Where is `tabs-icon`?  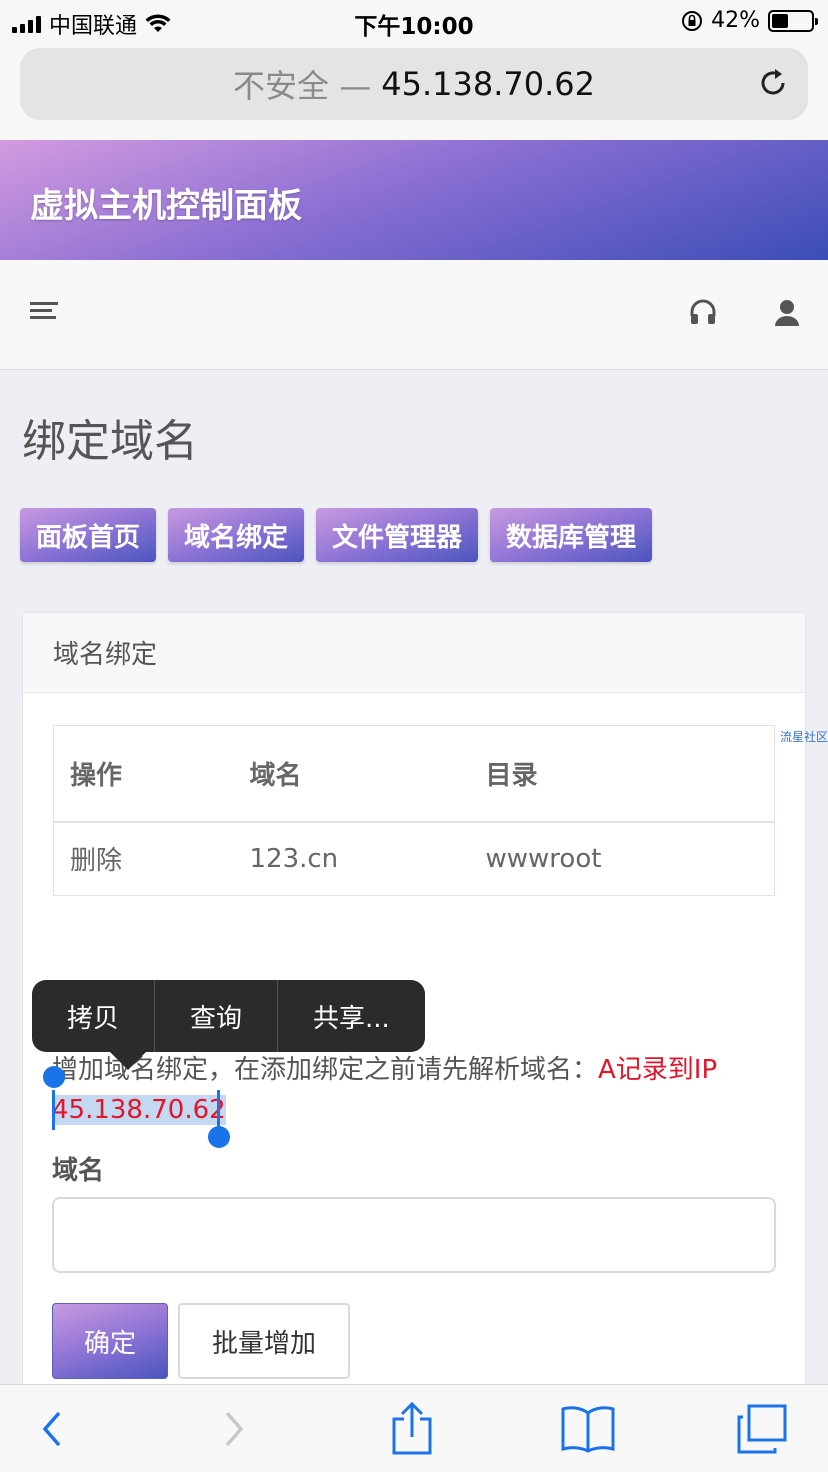
tabs-icon is located at coordinates (762, 1429).